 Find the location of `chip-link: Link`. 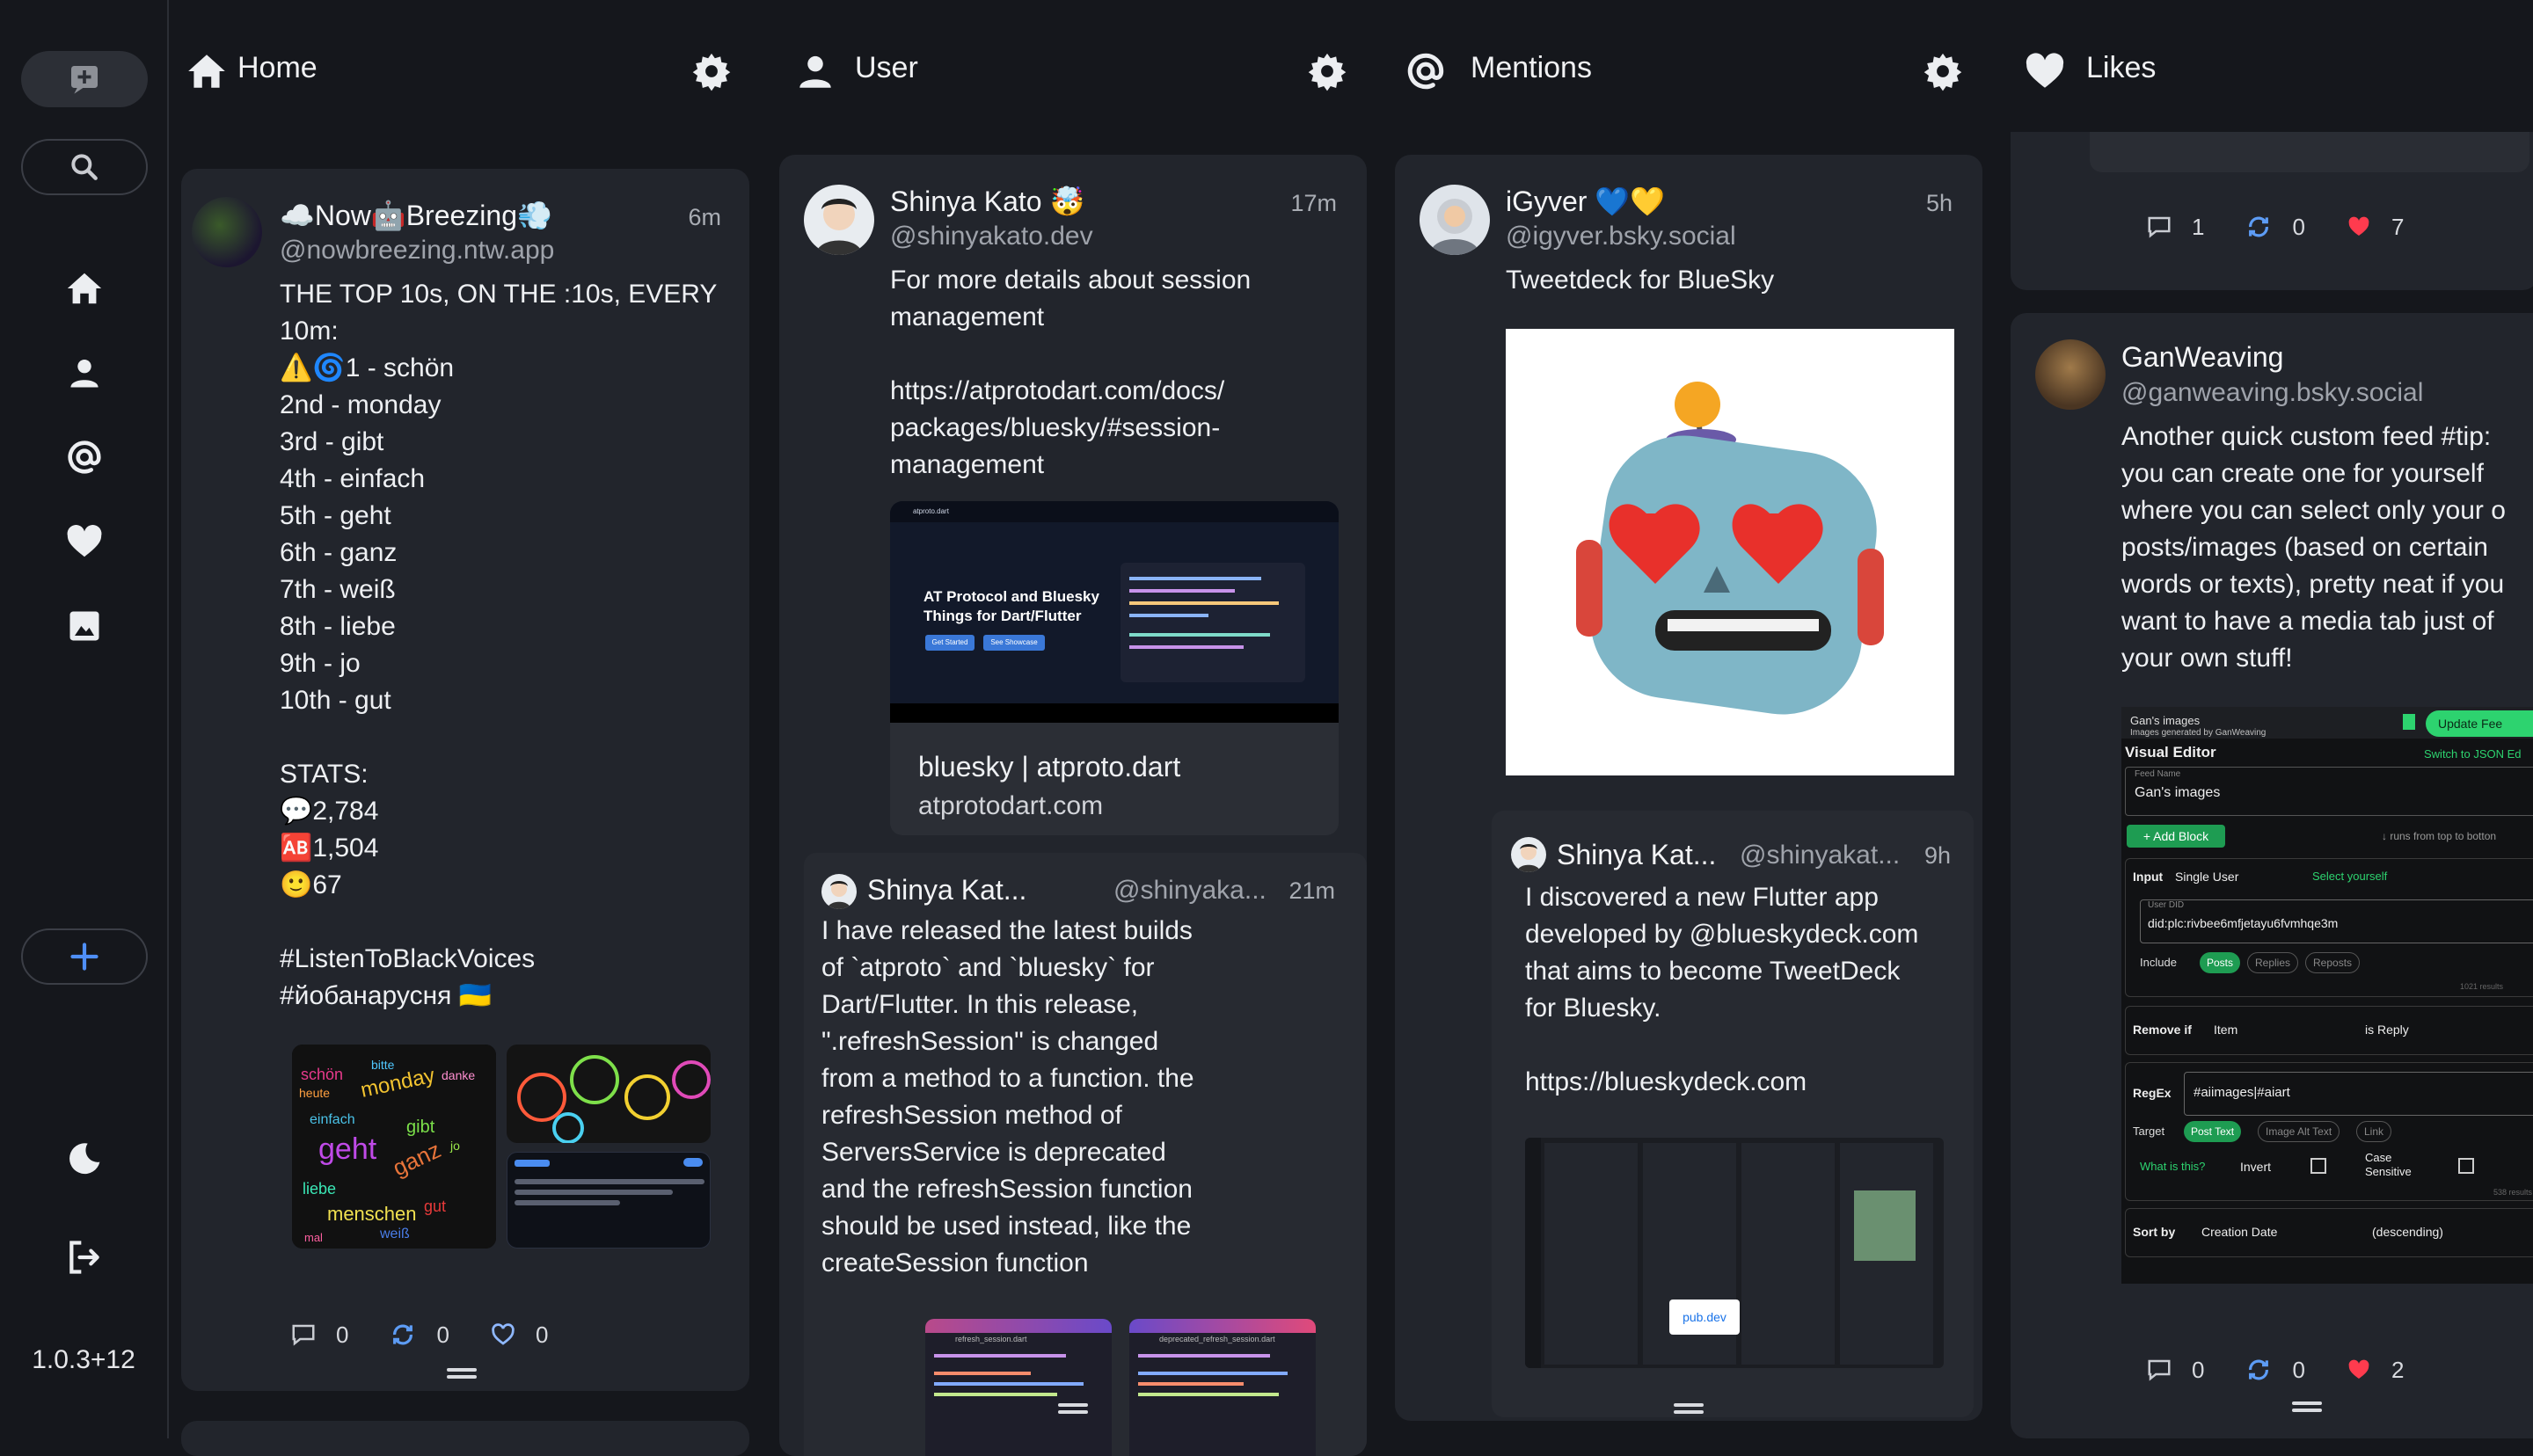

chip-link: Link is located at coordinates (2374, 1131).